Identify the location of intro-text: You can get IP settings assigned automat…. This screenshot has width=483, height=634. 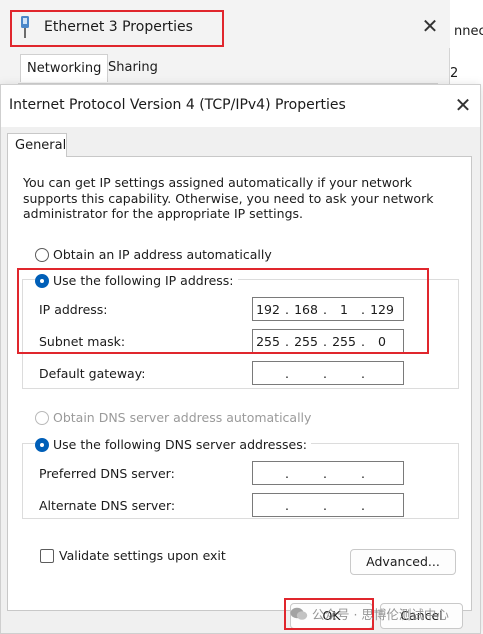
(228, 198).